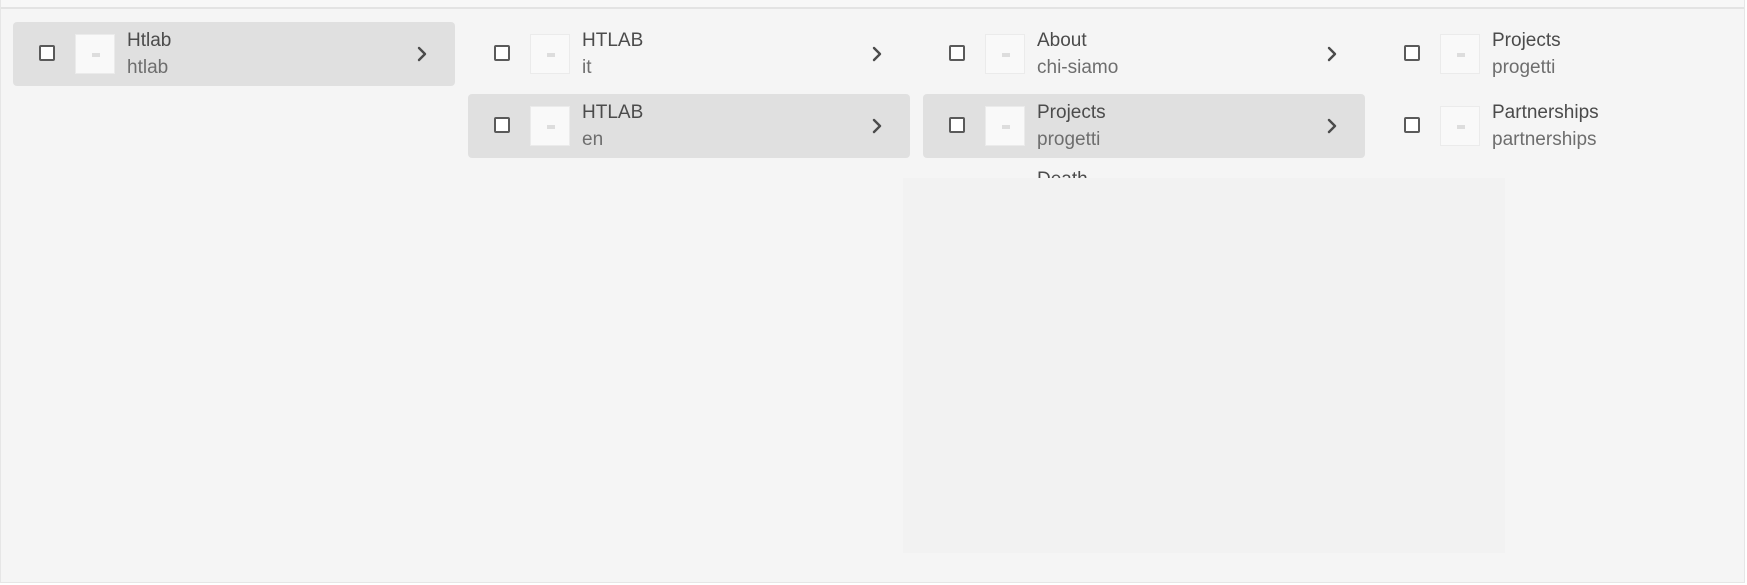 The height and width of the screenshot is (585, 1747). What do you see at coordinates (1077, 173) in the screenshot?
I see `partial-item-title: Death` at bounding box center [1077, 173].